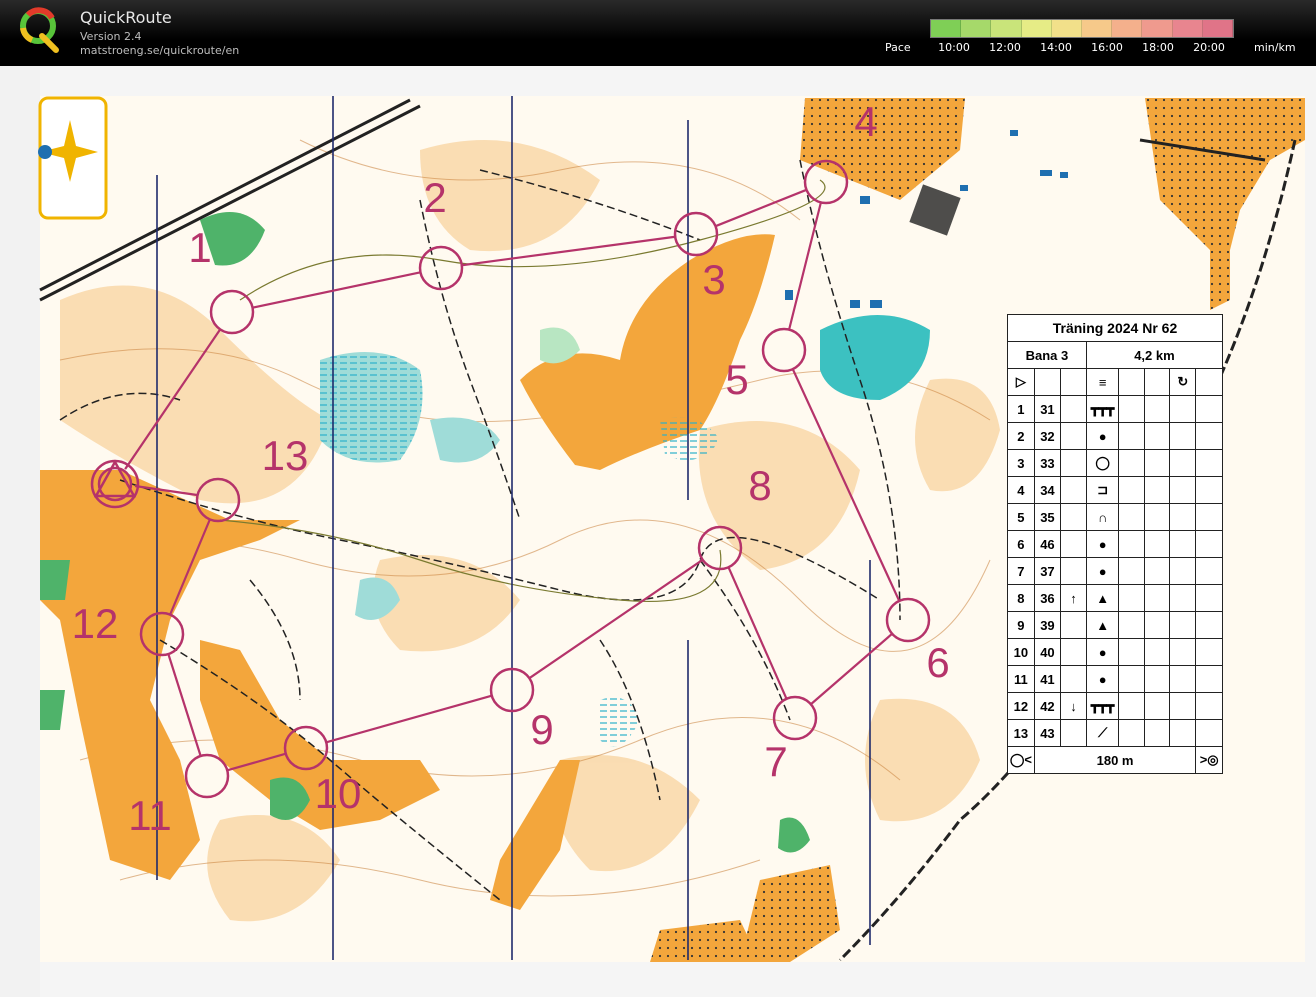 The height and width of the screenshot is (997, 1316). Describe the element at coordinates (1047, 571) in the screenshot. I see `cd-code: 37` at that location.